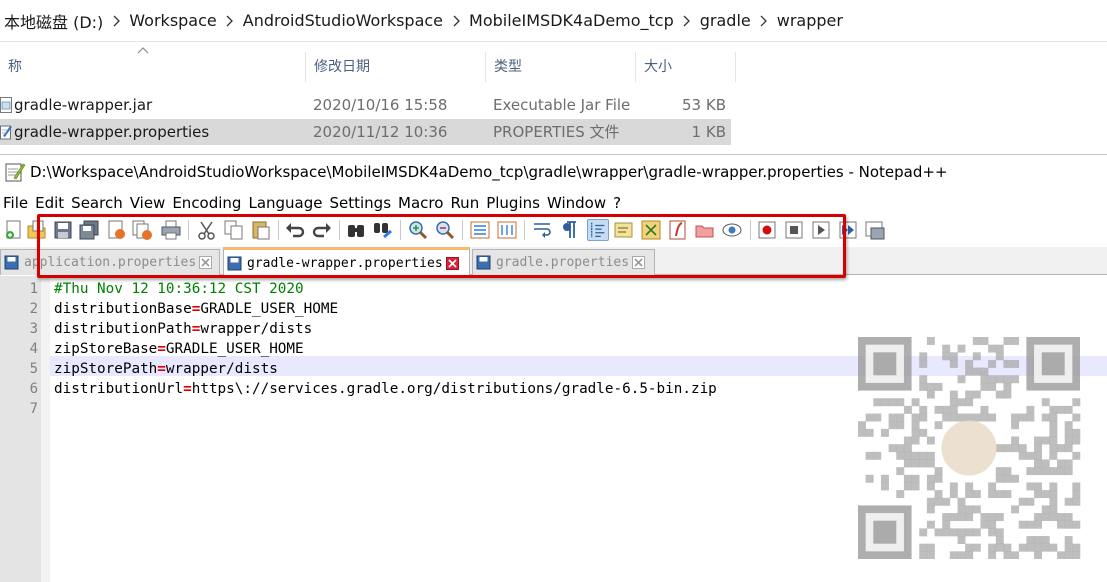 The width and height of the screenshot is (1107, 582). I want to click on save-macro-icon, so click(875, 230).